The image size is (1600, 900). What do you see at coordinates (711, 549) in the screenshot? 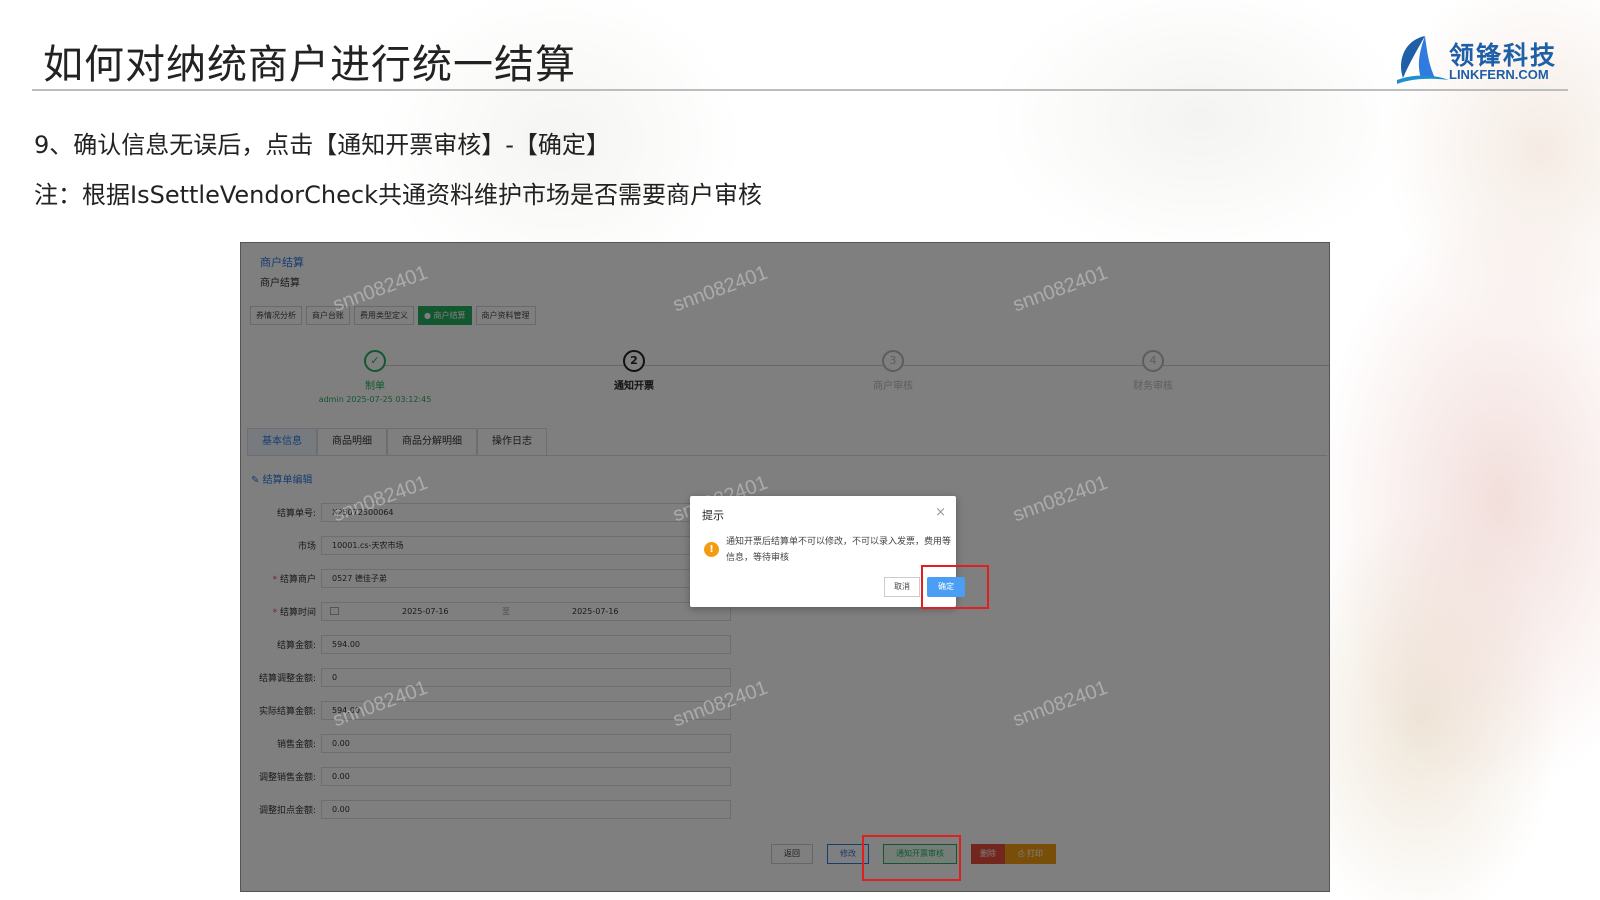
I see `warning-icon: !` at bounding box center [711, 549].